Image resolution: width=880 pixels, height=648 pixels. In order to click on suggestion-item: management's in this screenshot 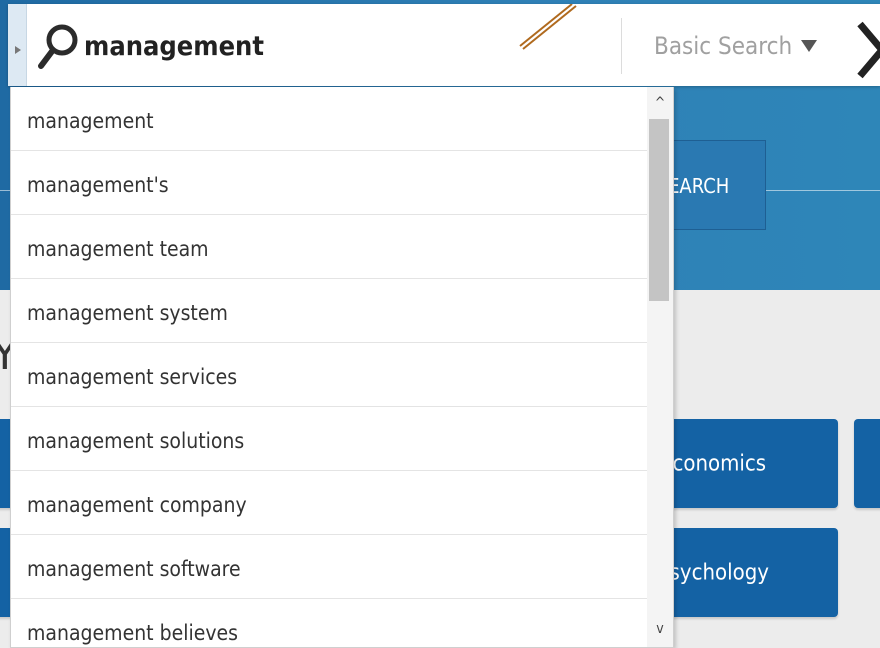, I will do `click(329, 183)`.